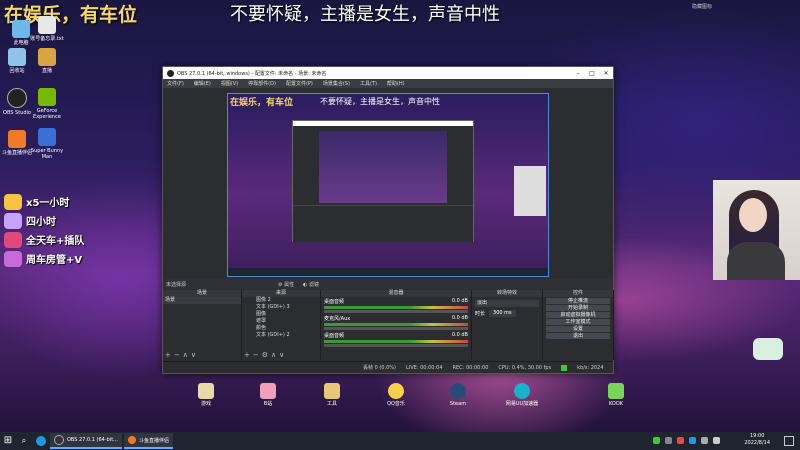 The height and width of the screenshot is (450, 800). What do you see at coordinates (616, 395) in the screenshot?
I see `dock-icon-kook: KOOK` at bounding box center [616, 395].